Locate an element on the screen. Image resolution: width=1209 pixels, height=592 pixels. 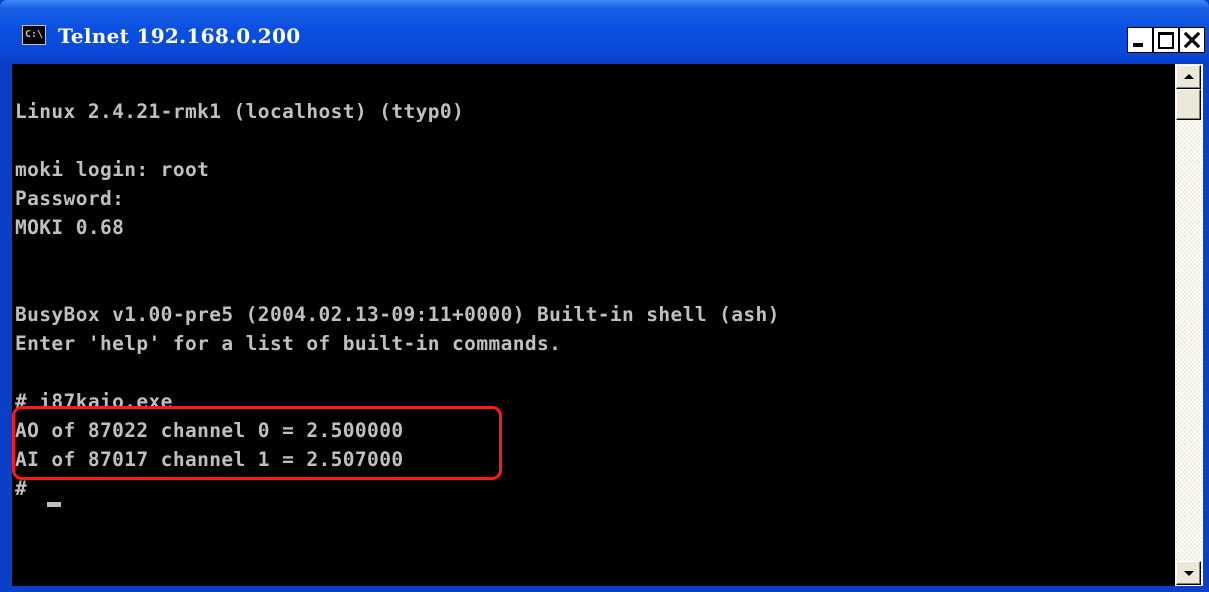
scroll-up-button is located at coordinates (1188, 77).